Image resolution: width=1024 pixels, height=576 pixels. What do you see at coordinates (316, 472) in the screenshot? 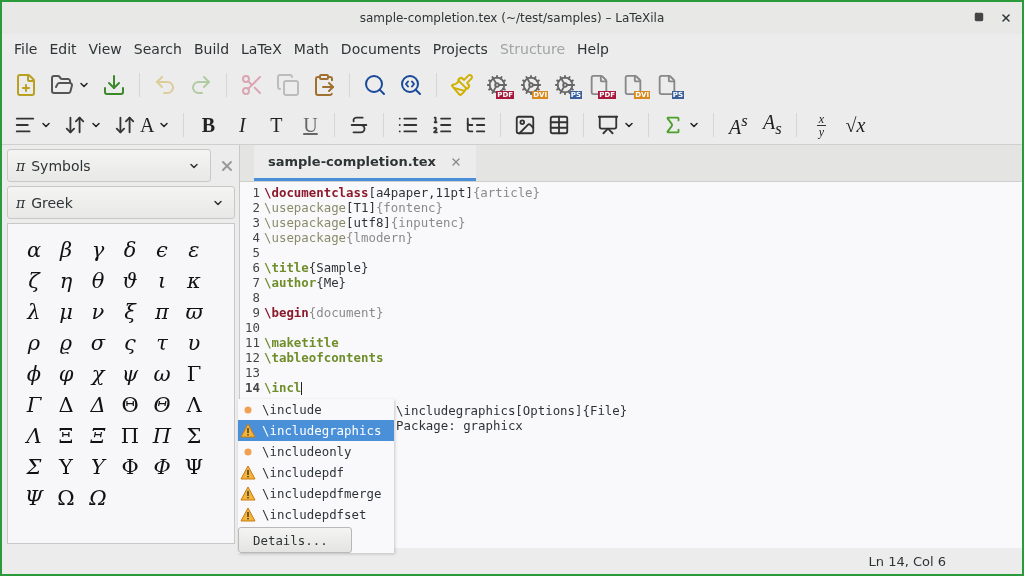
I see `completion-item: \includepdf` at bounding box center [316, 472].